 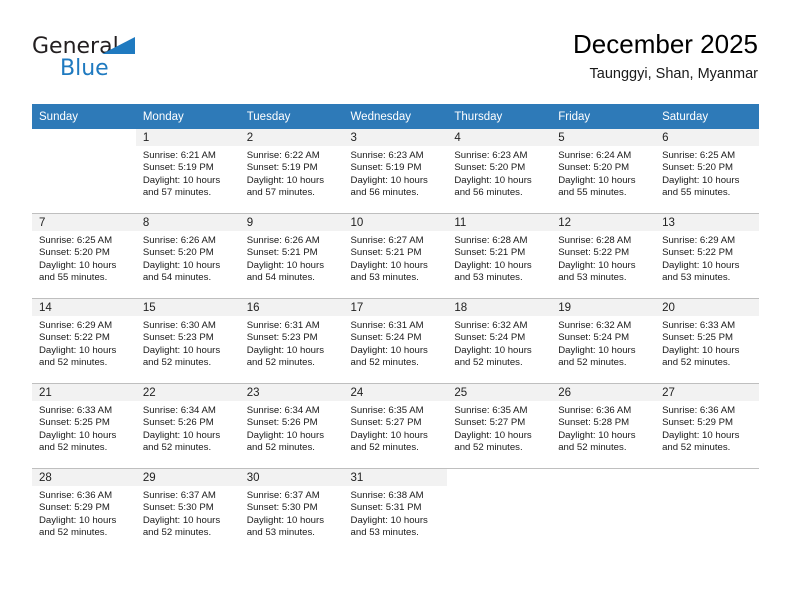 What do you see at coordinates (84, 392) in the screenshot?
I see `day-number: 21` at bounding box center [84, 392].